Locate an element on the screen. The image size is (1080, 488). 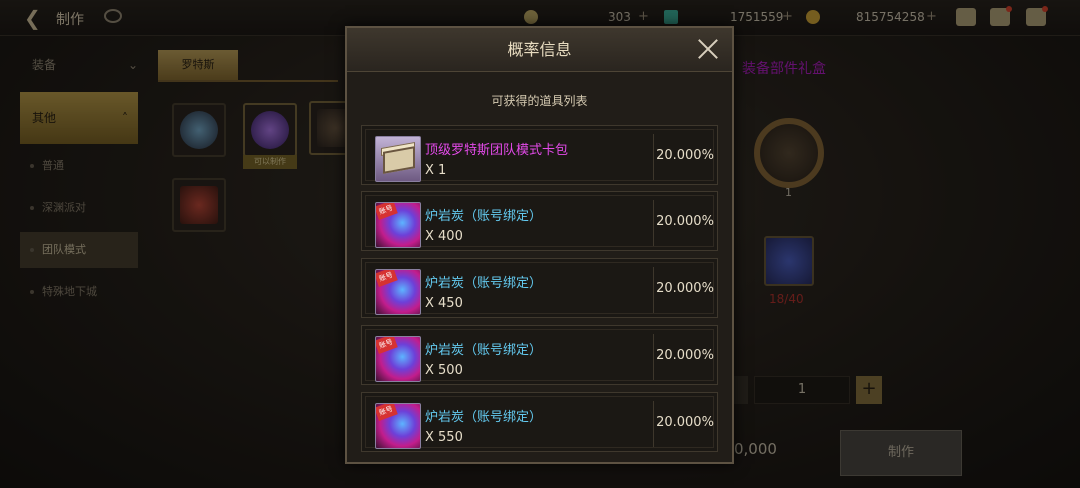
item-quantity: X 400 is located at coordinates (444, 236).